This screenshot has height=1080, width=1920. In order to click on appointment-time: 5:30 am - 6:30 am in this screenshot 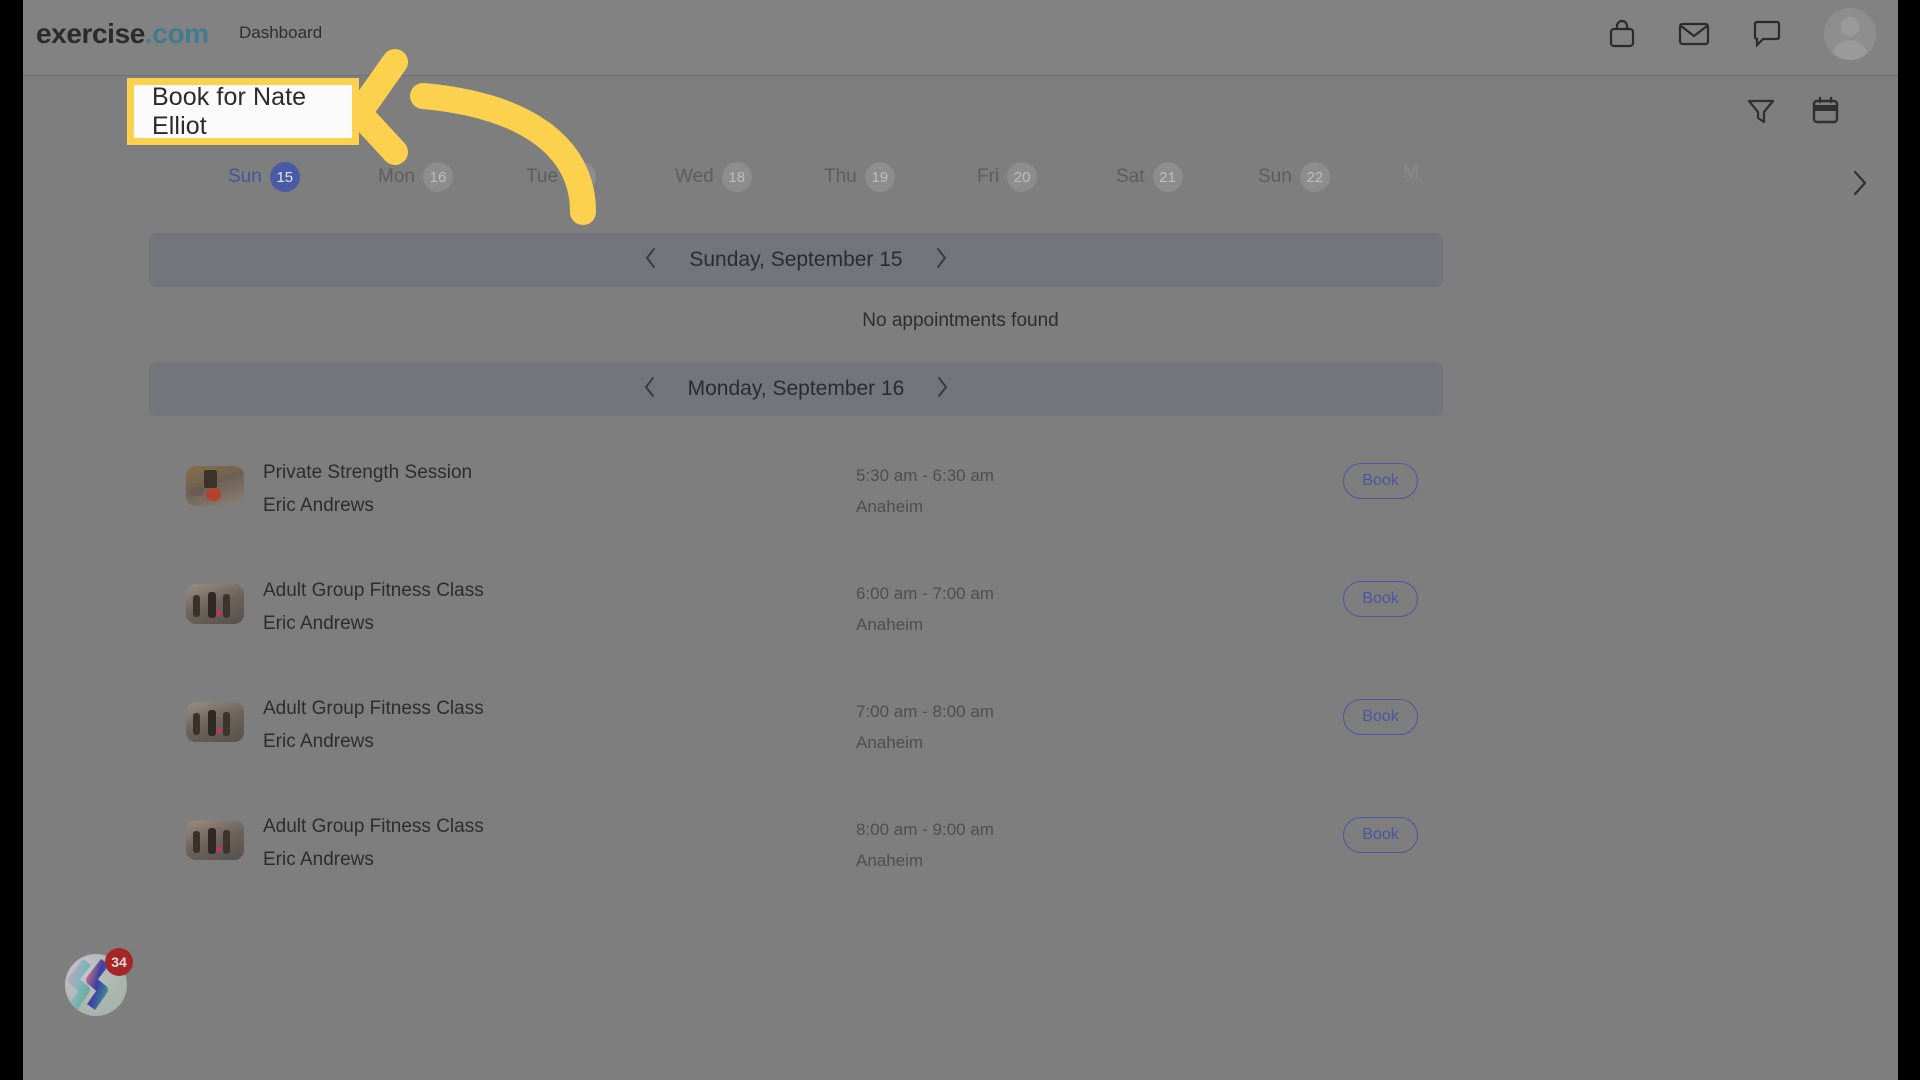, I will do `click(925, 475)`.